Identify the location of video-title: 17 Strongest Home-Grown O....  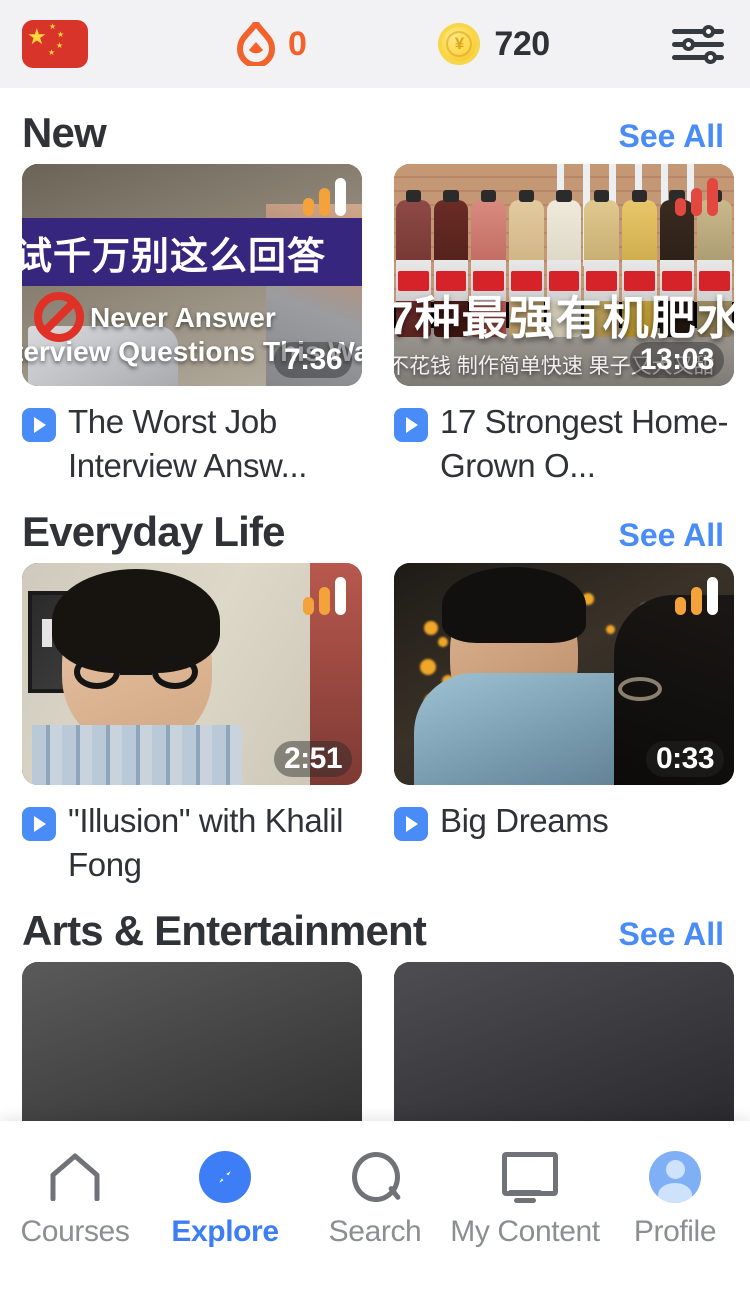
(584, 443).